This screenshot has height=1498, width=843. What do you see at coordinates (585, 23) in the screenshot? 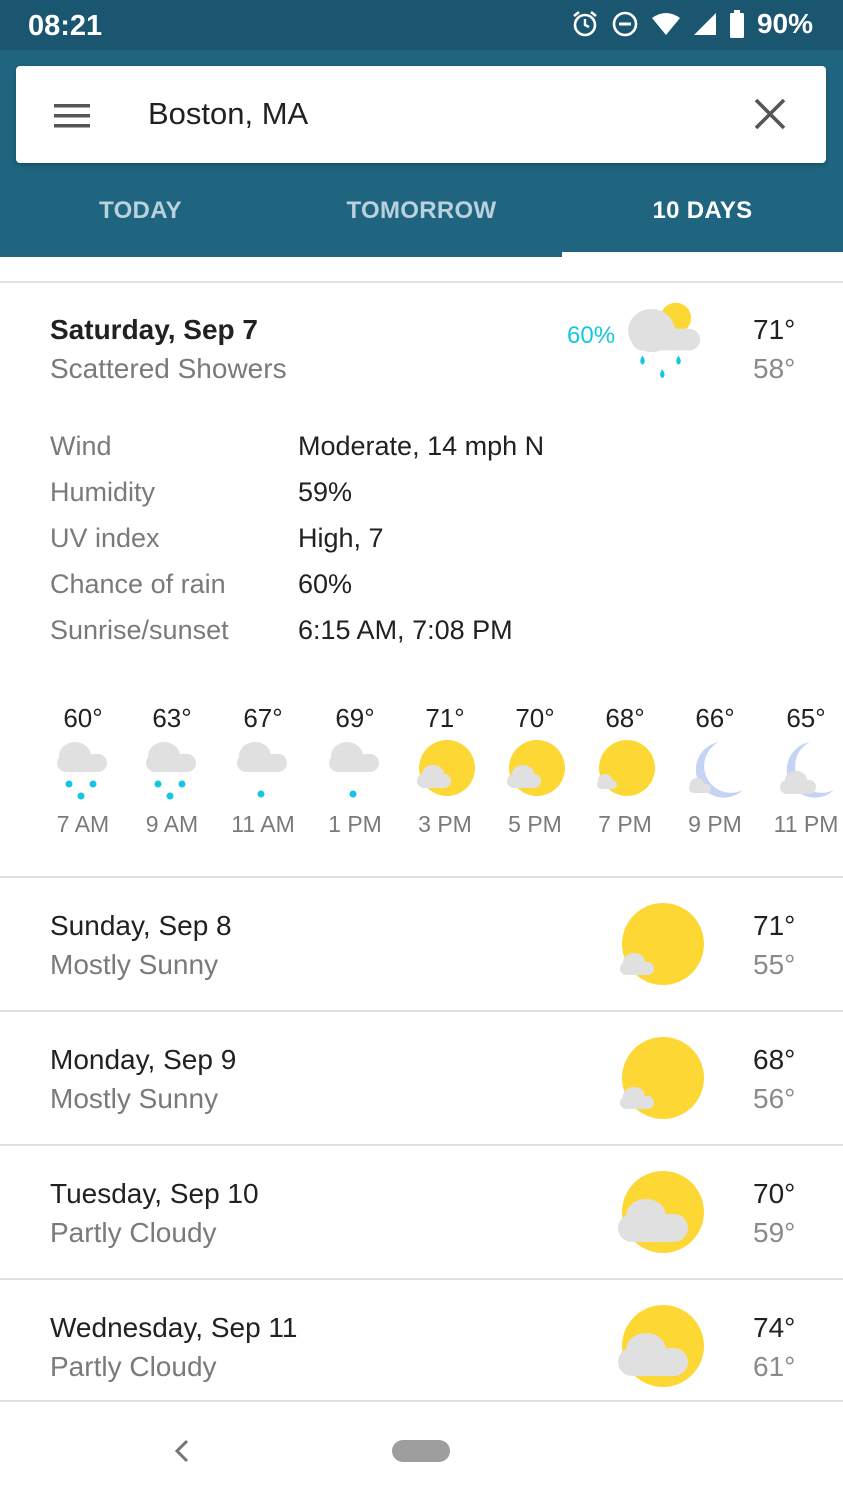
I see `alarm-icon` at bounding box center [585, 23].